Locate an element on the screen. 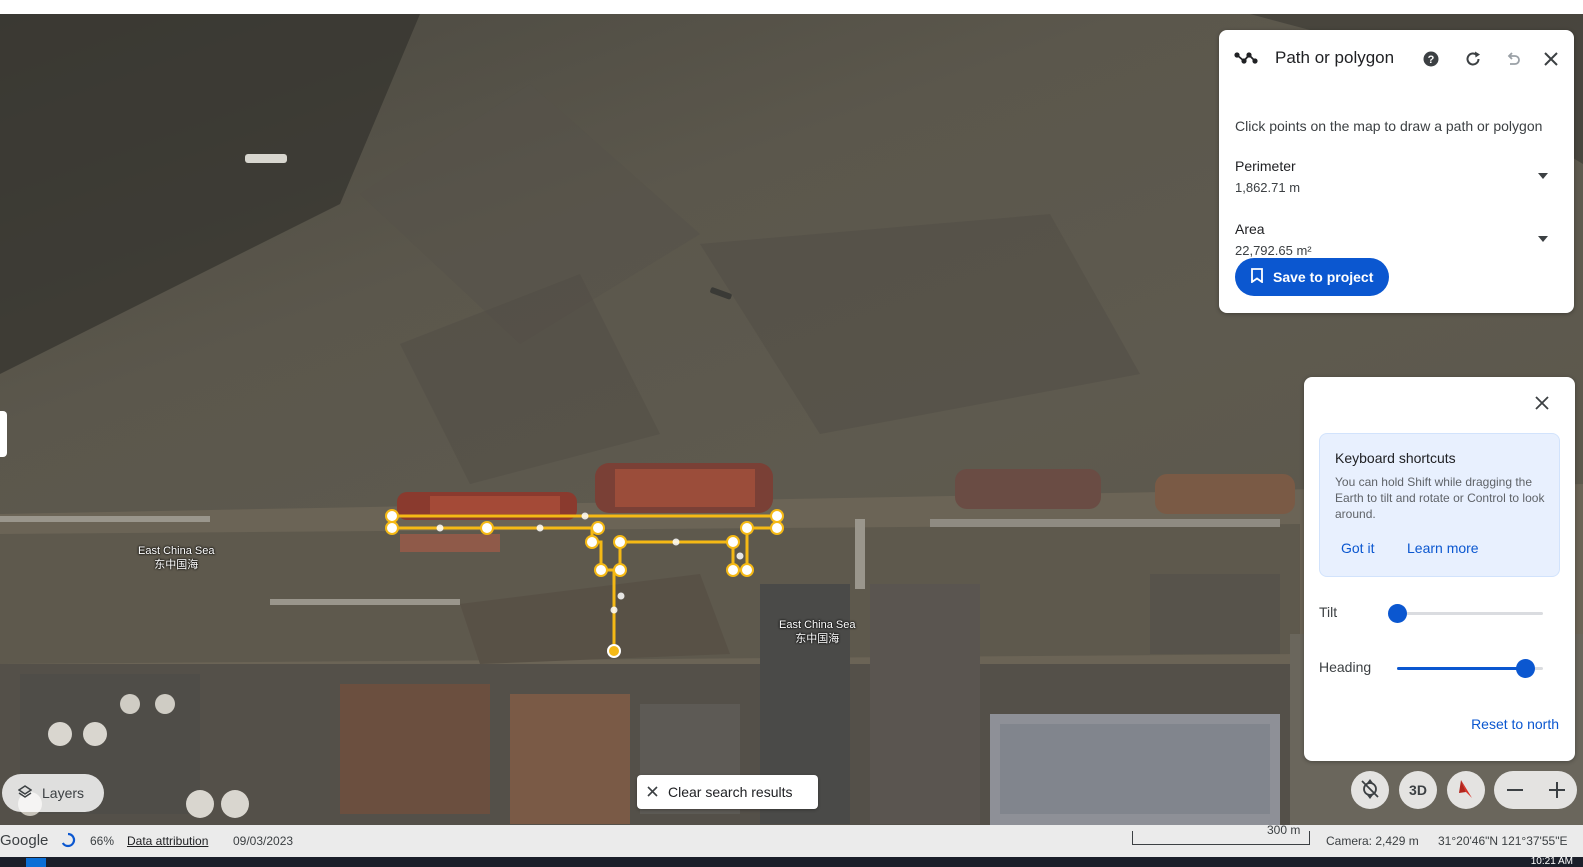  tilt-row: Tilt is located at coordinates (1439, 613).